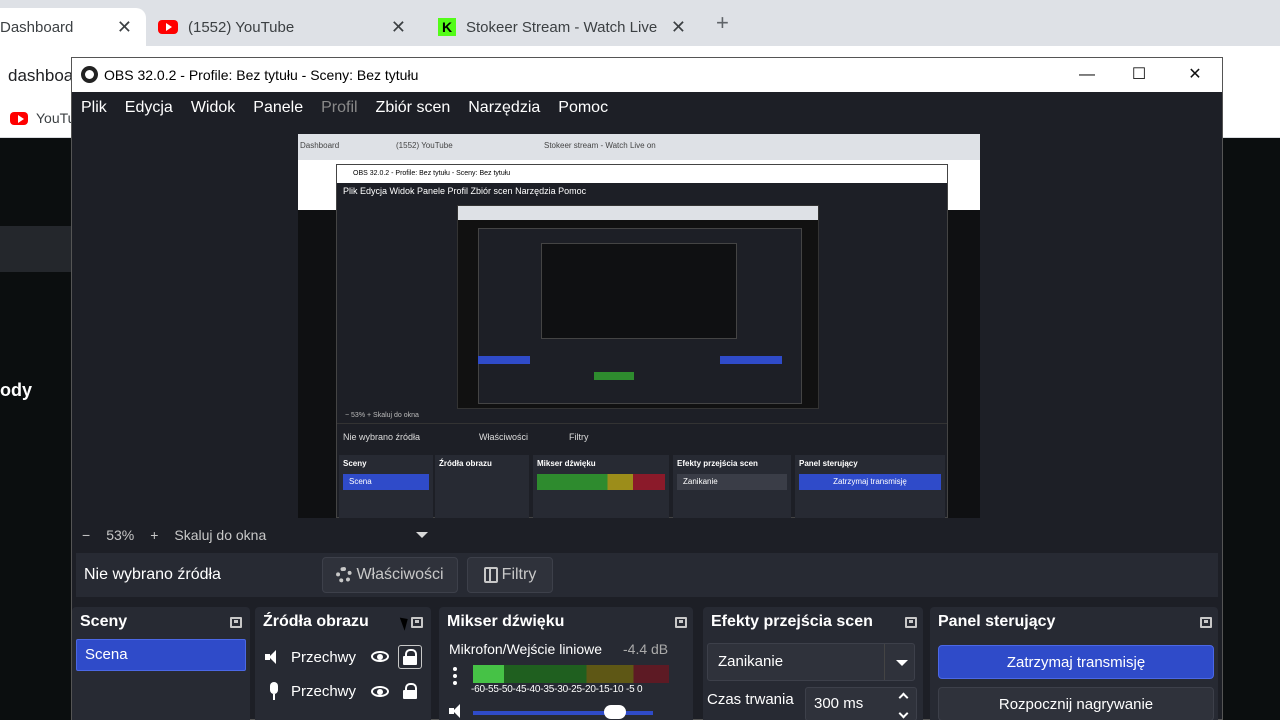 The image size is (1280, 720). I want to click on bookmark-label: YouTu, so click(56, 118).